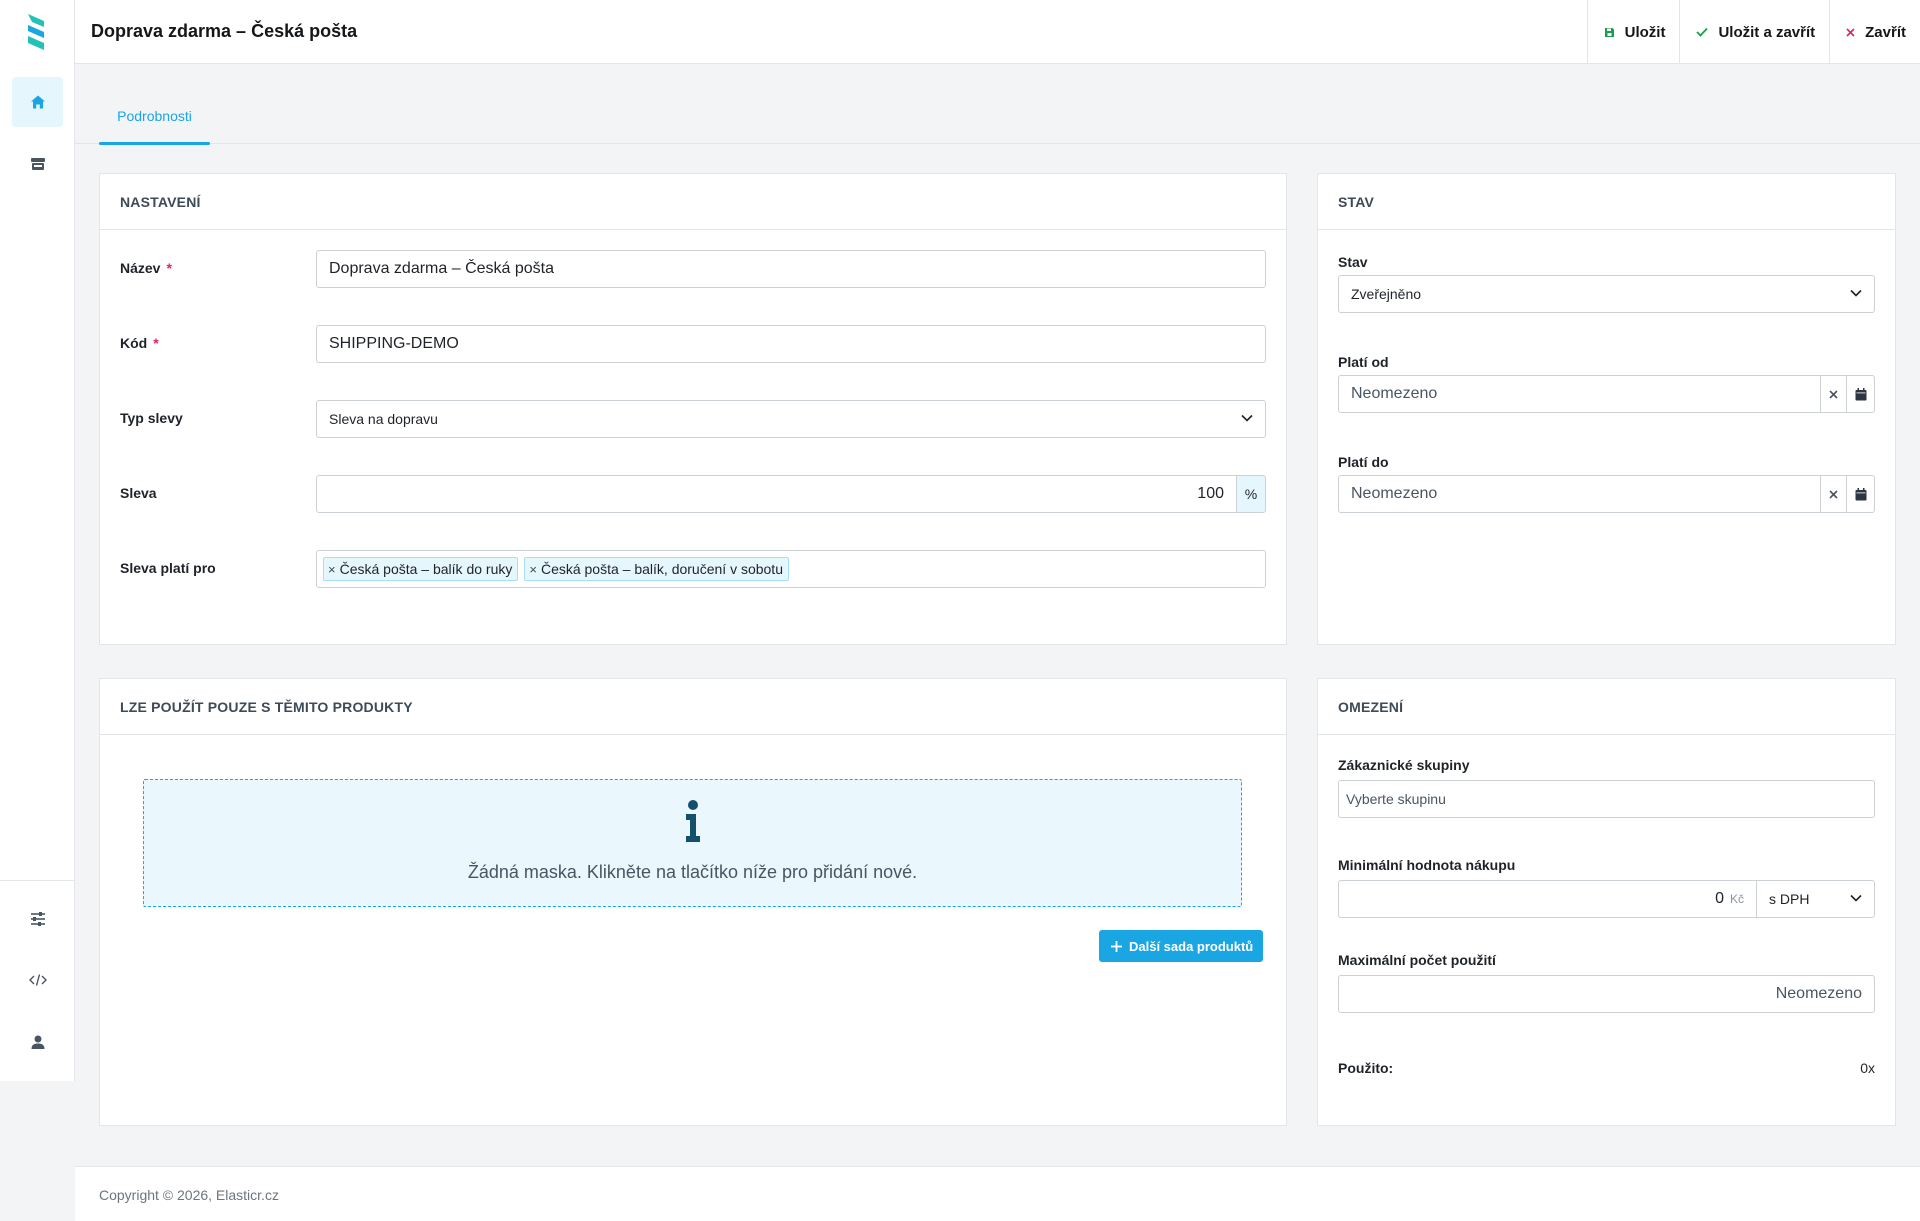 This screenshot has height=1221, width=1920. I want to click on sliders-icon, so click(37, 919).